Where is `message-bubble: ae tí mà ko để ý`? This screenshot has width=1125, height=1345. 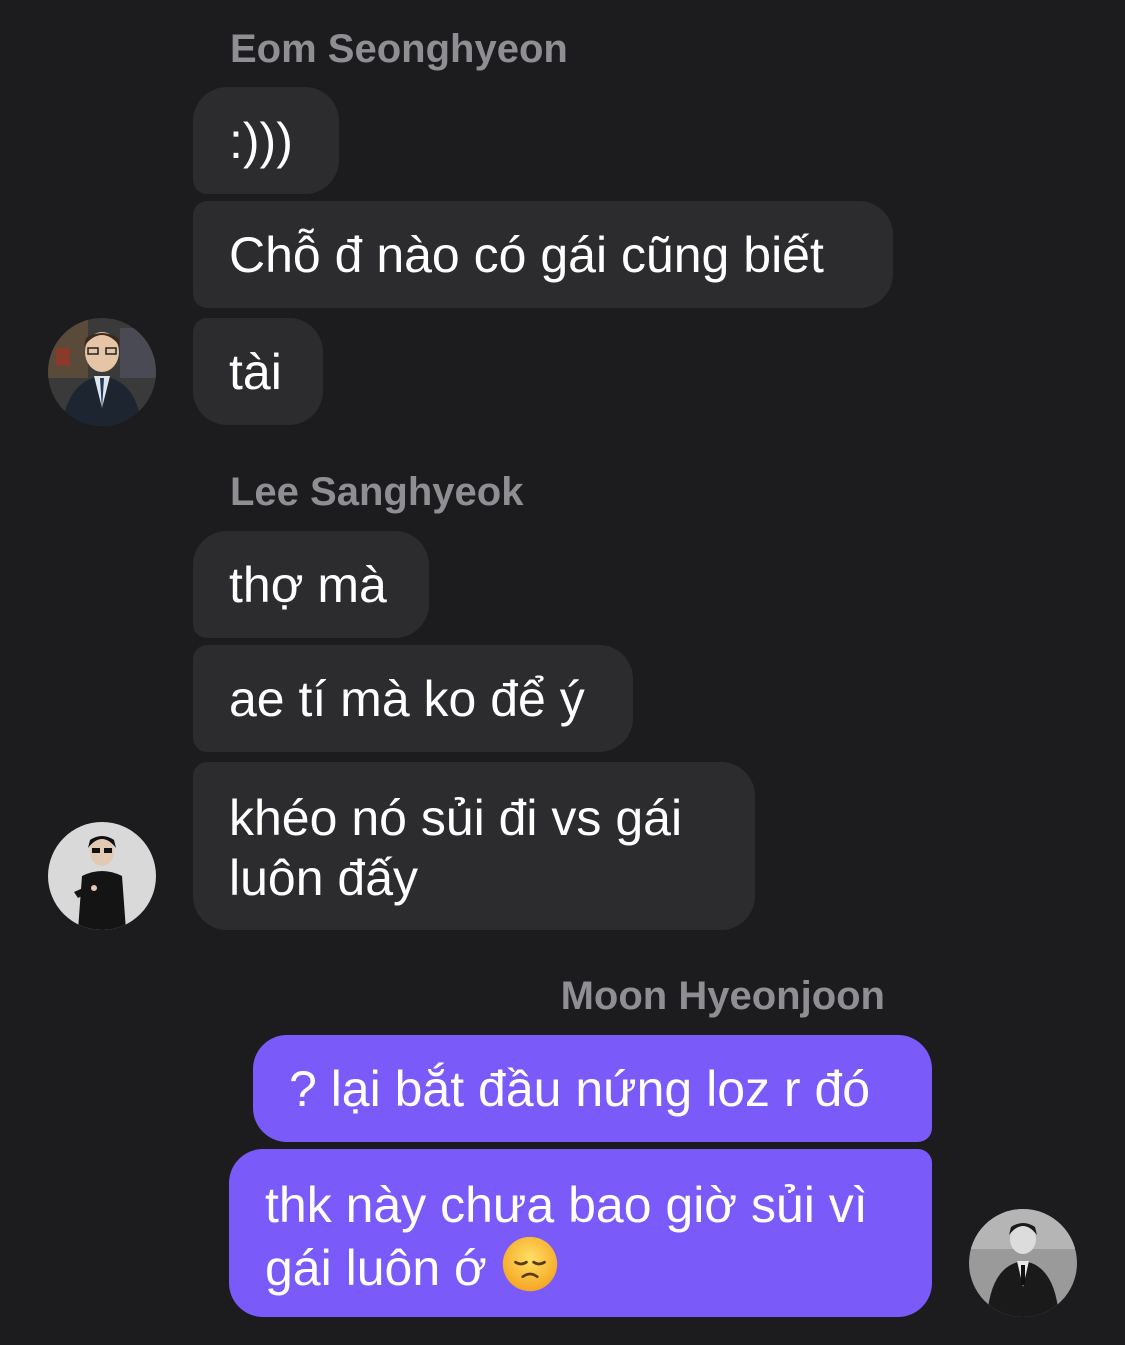
message-bubble: ae tí mà ko để ý is located at coordinates (413, 698).